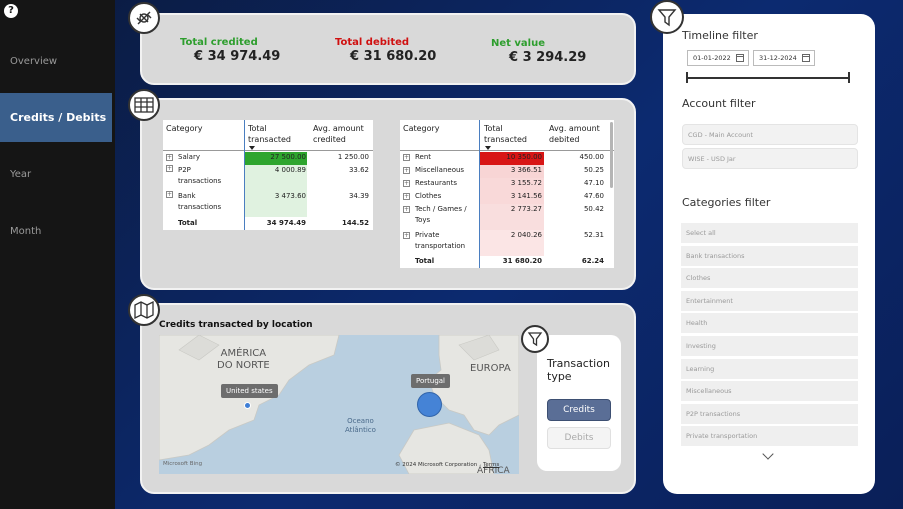  I want to click on credits-row-category-label: P2P transactions, so click(200, 175).